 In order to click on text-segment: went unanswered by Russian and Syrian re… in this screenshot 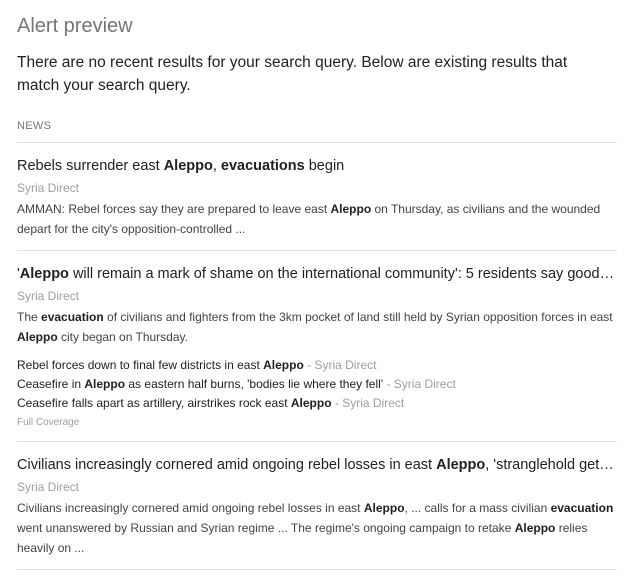, I will do `click(266, 528)`.